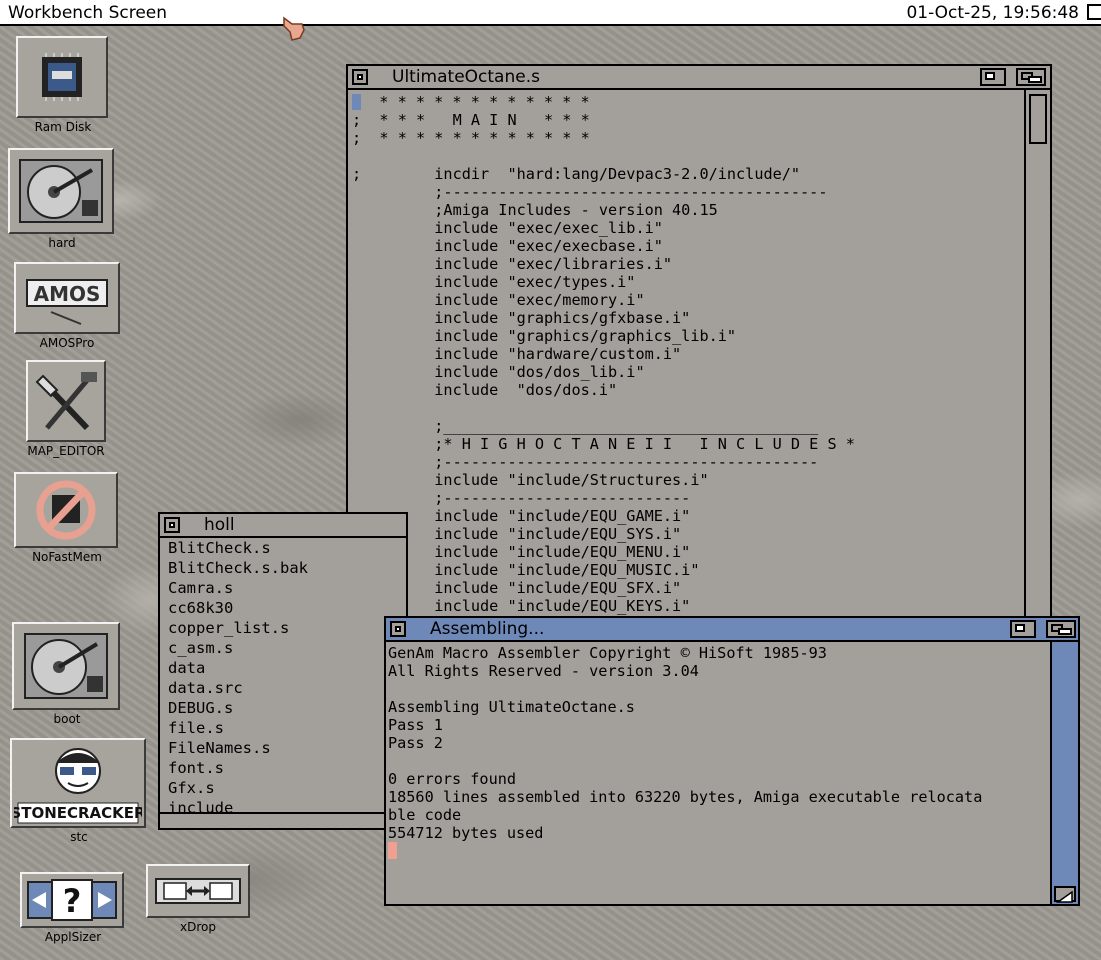  I want to click on output-line: Pass 2, so click(415, 743).